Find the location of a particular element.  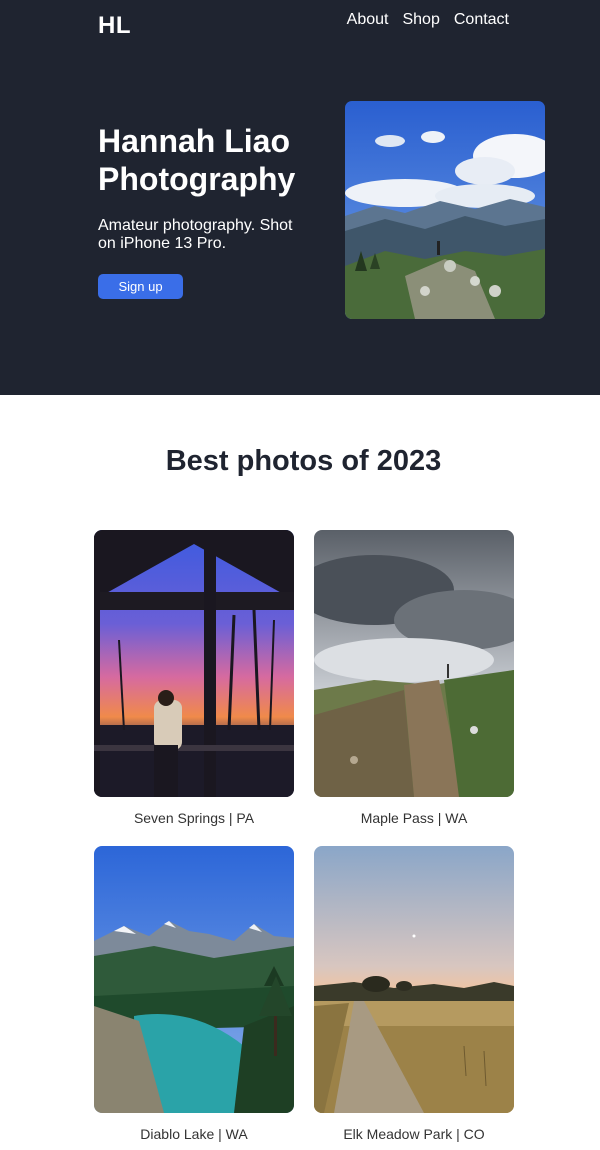

photo-cloudy-trail is located at coordinates (414, 663).